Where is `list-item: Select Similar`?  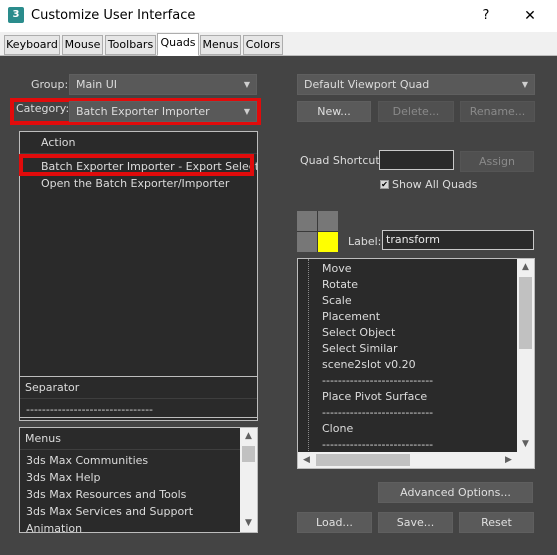
list-item: Select Similar is located at coordinates (428, 348).